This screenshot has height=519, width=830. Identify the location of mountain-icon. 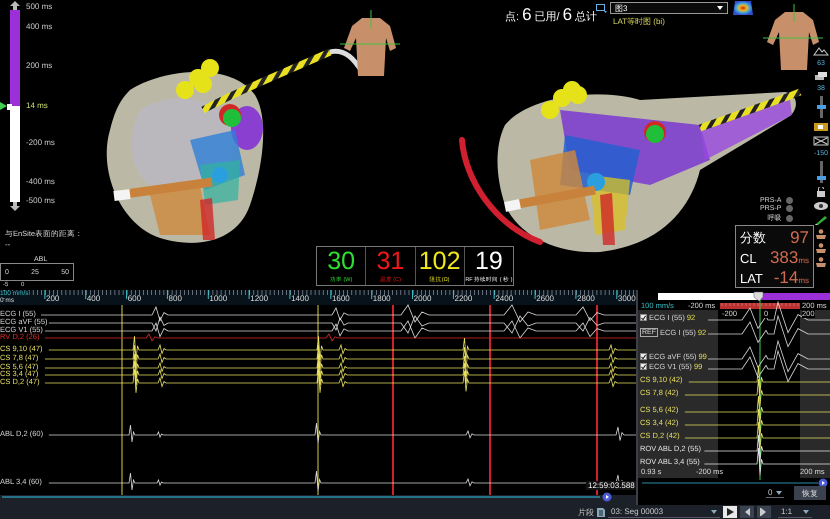
(821, 51).